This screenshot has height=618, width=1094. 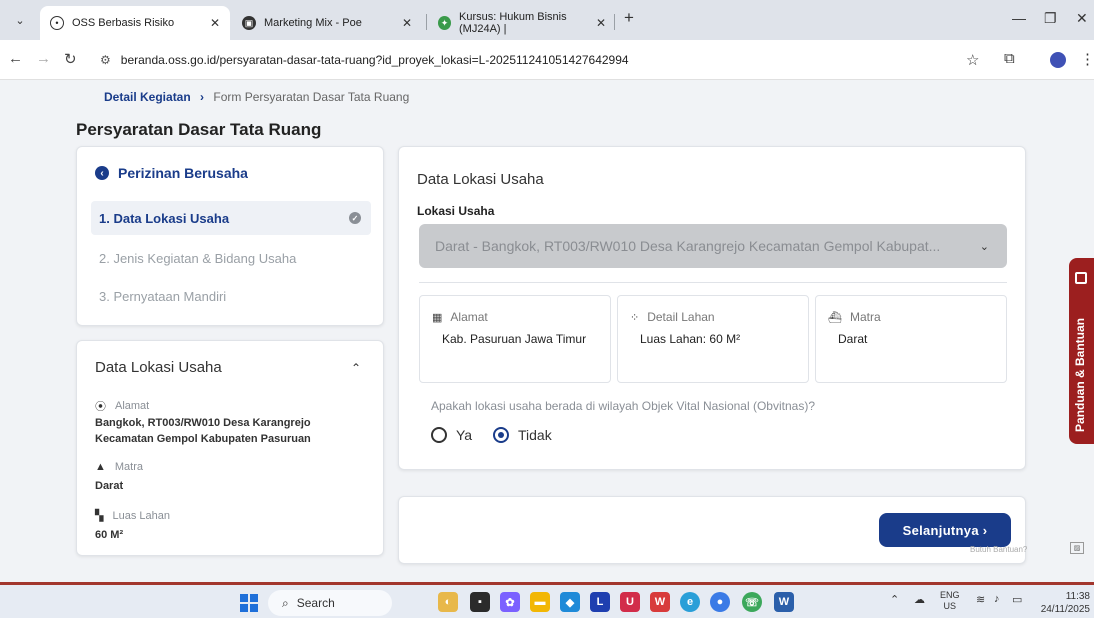 I want to click on ruler-icon: ▚, so click(x=99, y=516).